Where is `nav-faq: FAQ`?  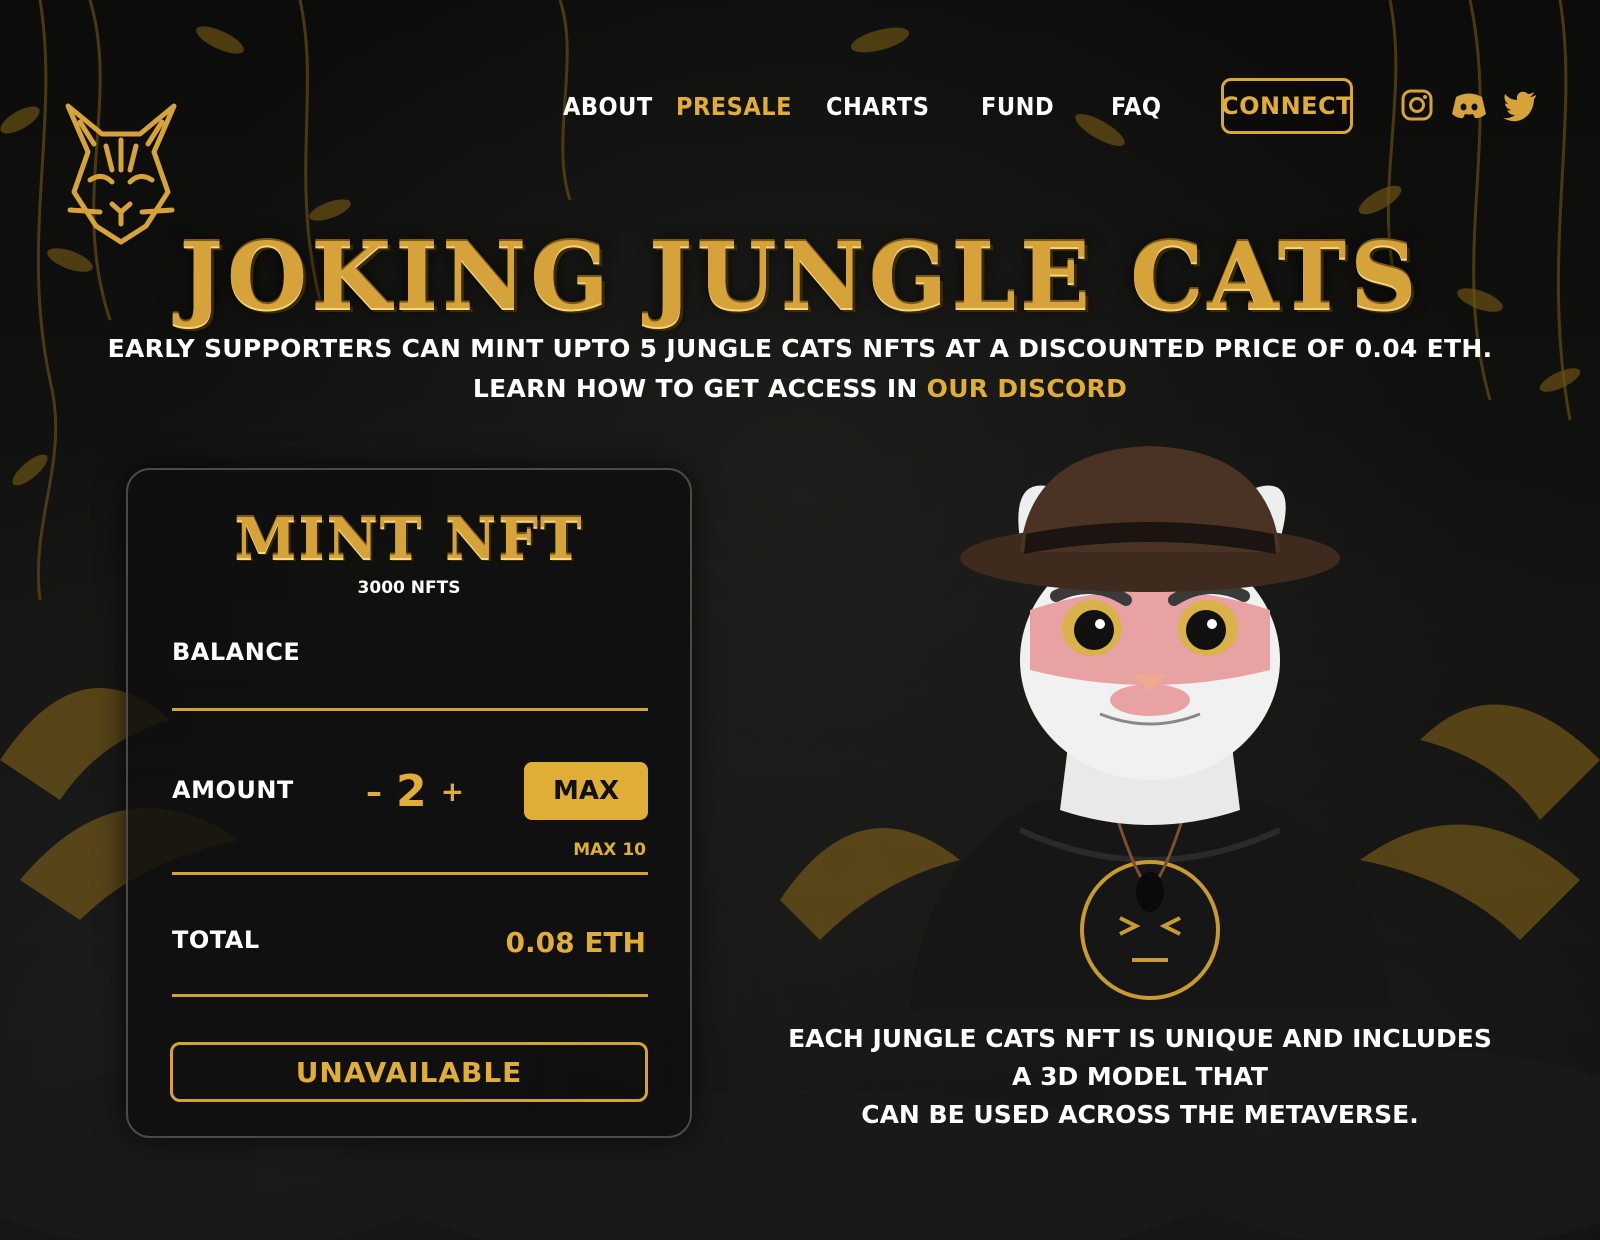
nav-faq: FAQ is located at coordinates (1136, 106).